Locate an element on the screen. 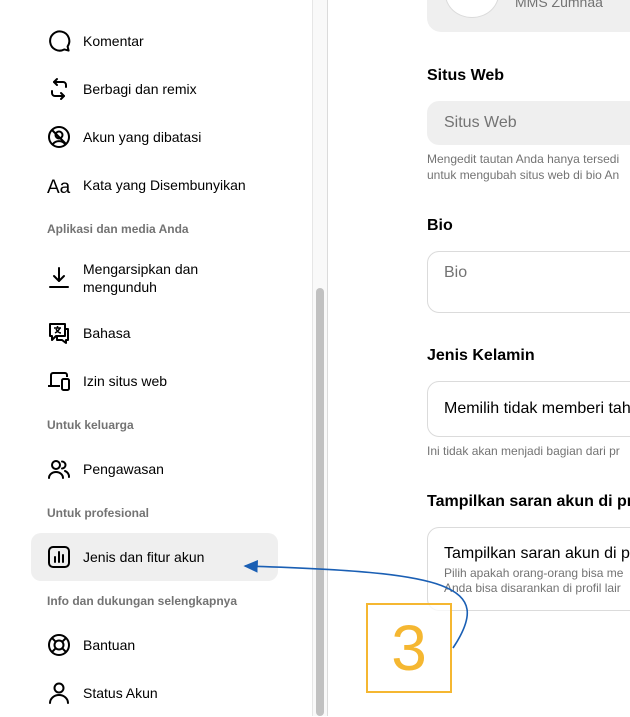 The width and height of the screenshot is (630, 717). annotation-arrow is located at coordinates (356, 604).